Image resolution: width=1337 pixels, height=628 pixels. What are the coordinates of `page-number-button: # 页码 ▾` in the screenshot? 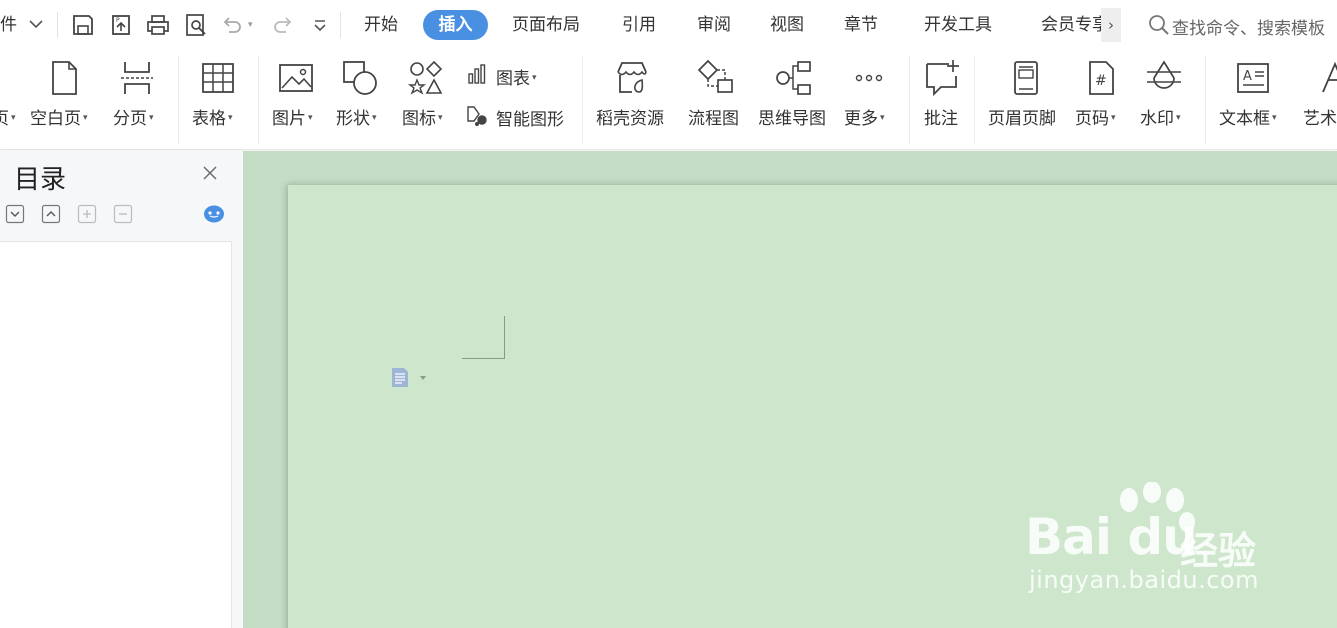 It's located at (1101, 100).